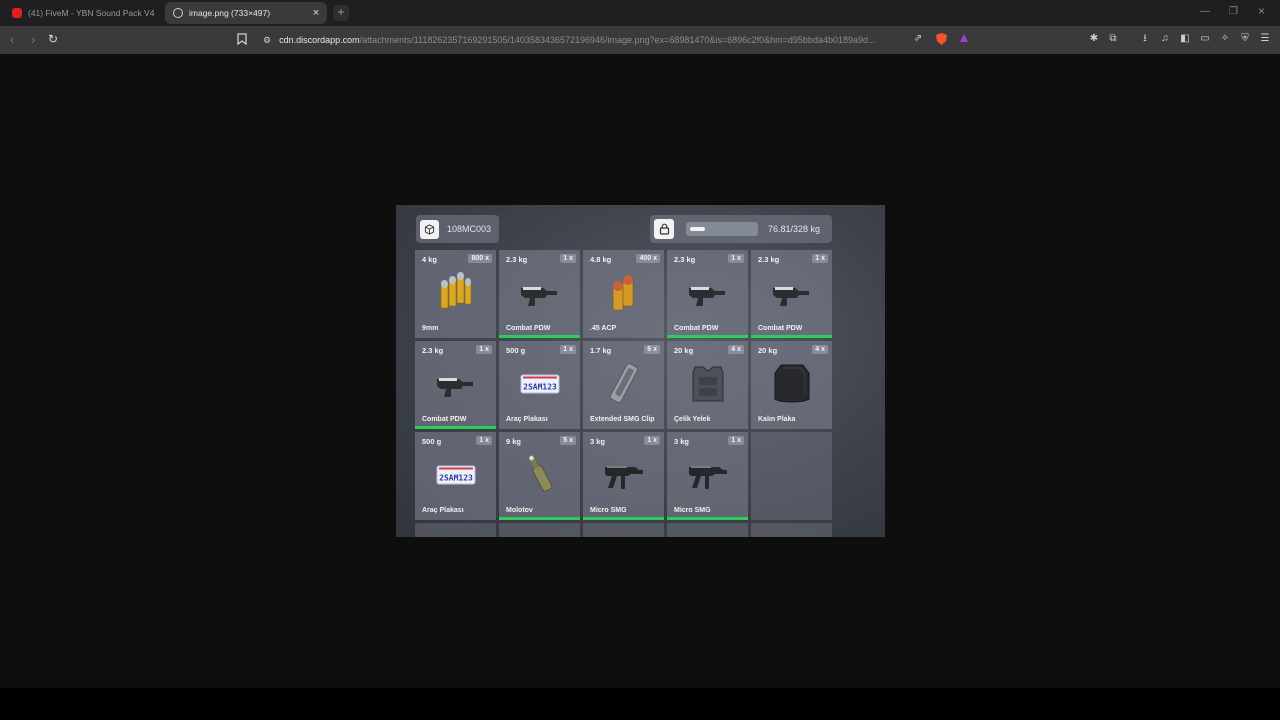  Describe the element at coordinates (640, 704) in the screenshot. I see `taskbar` at that location.